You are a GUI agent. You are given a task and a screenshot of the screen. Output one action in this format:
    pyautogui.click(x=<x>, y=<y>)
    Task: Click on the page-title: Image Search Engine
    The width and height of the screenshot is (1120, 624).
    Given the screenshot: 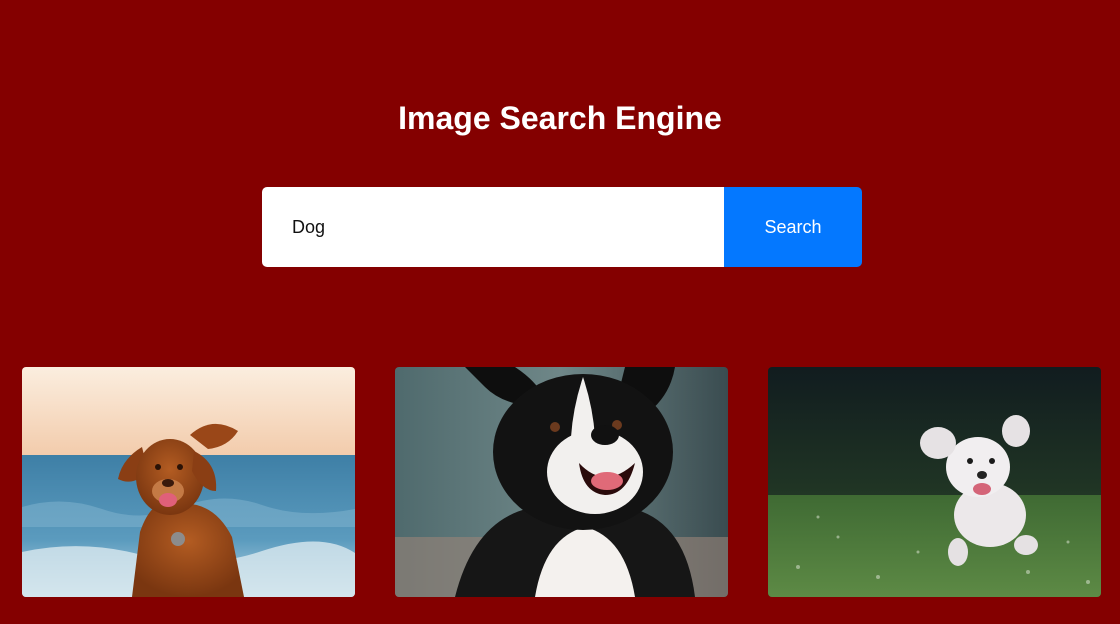 What is the action you would take?
    pyautogui.click(x=560, y=118)
    